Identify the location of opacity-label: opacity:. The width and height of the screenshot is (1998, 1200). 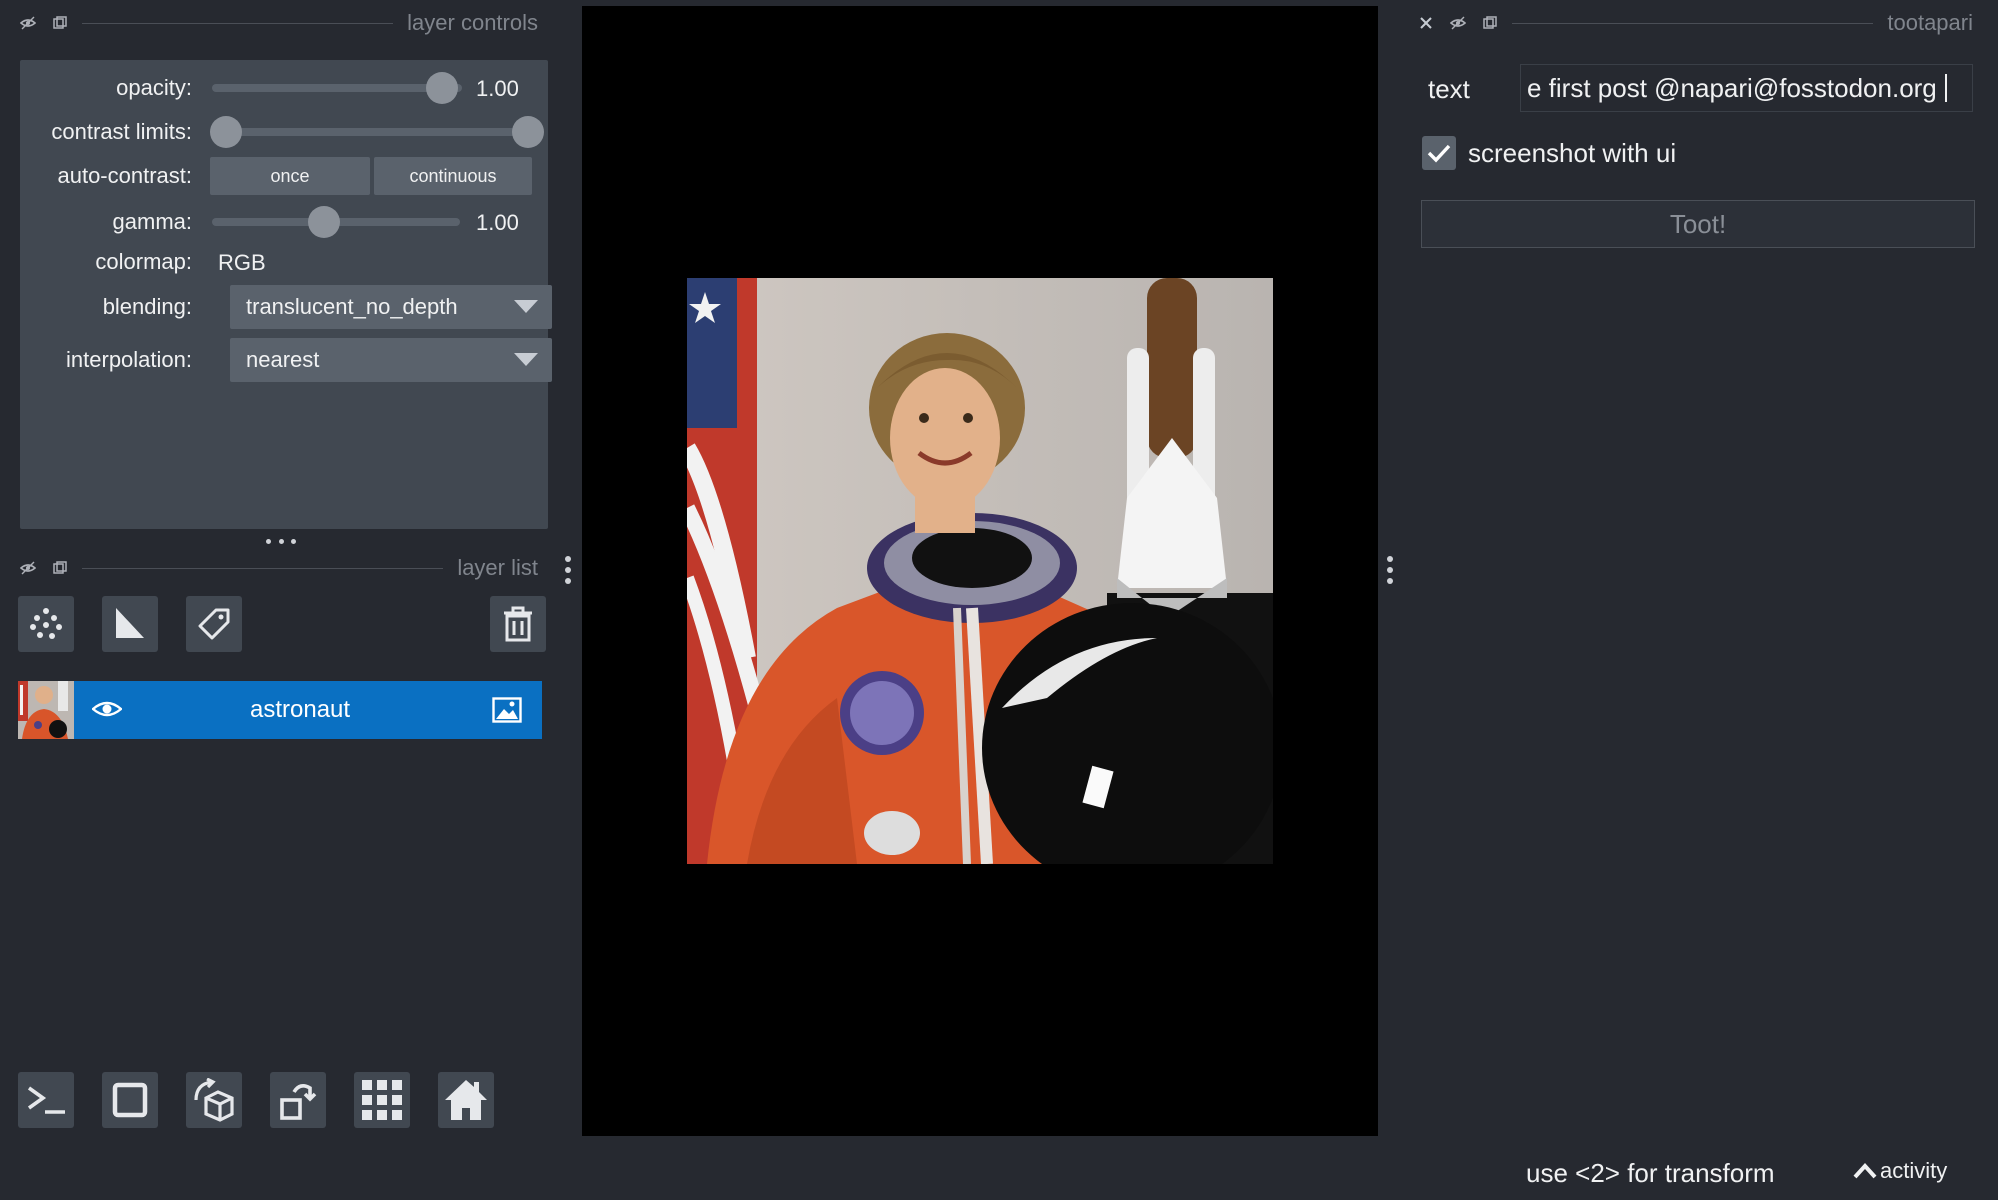
(154, 87).